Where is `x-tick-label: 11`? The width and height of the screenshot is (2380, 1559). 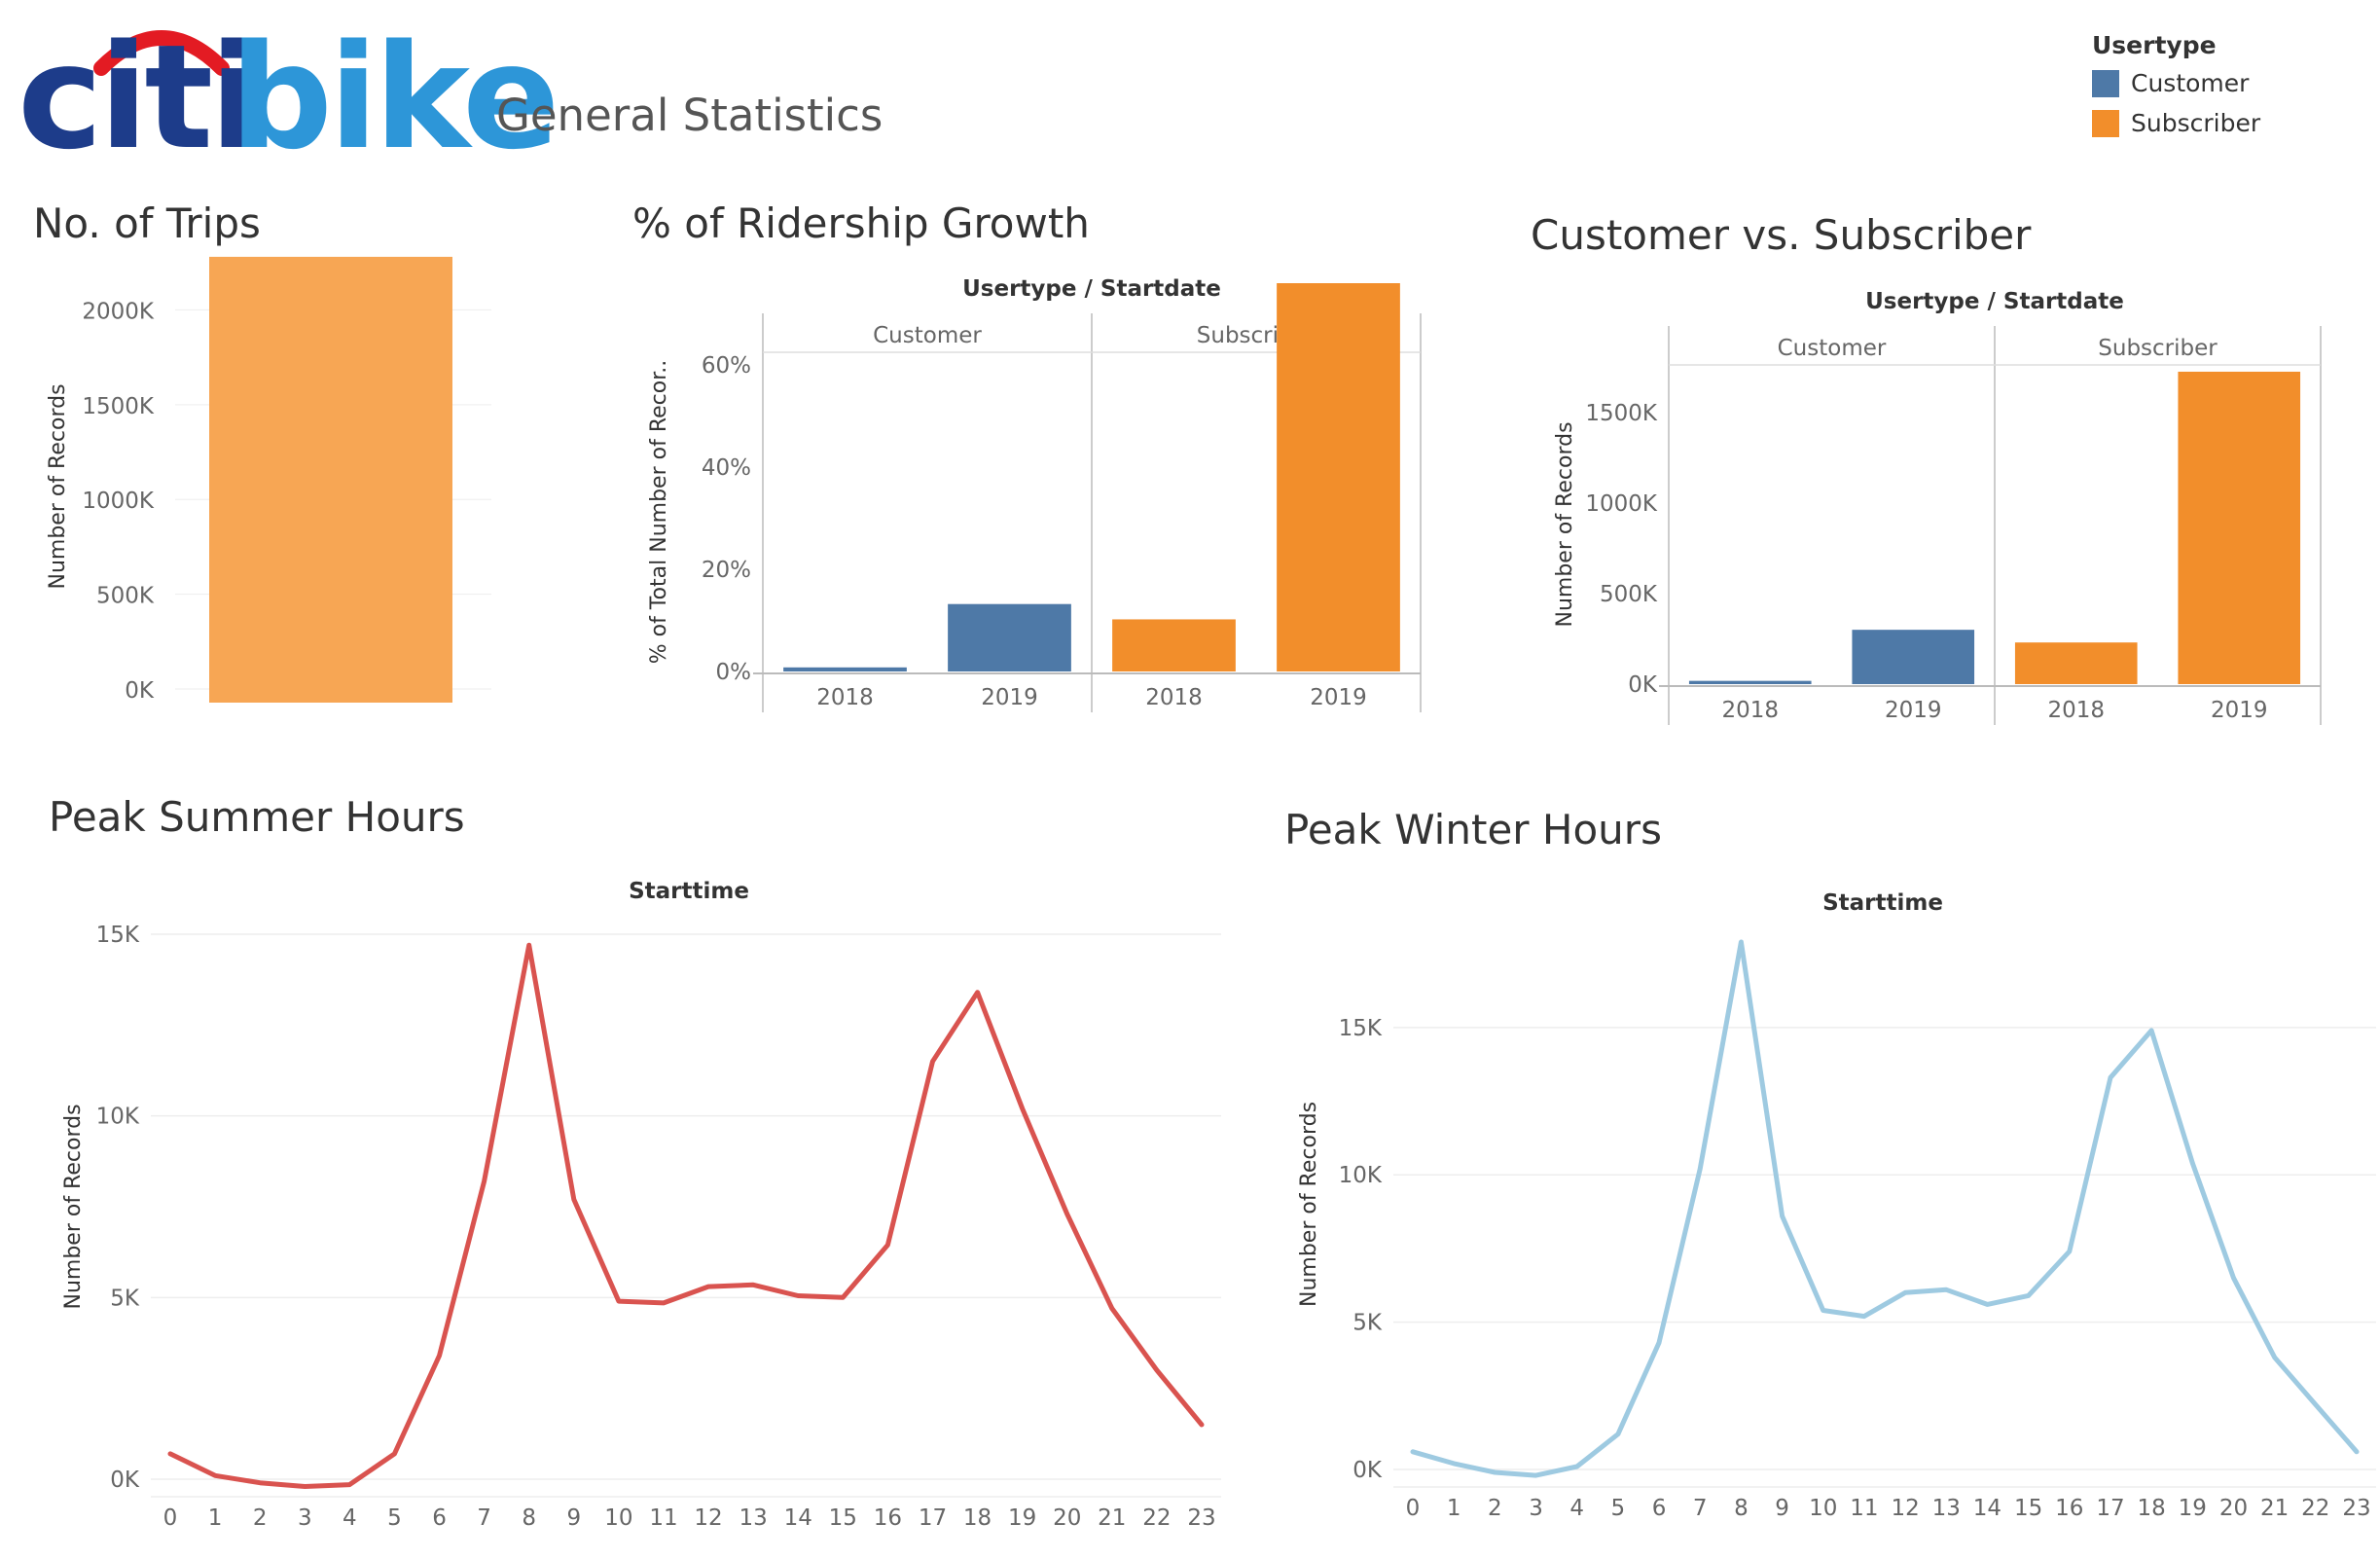 x-tick-label: 11 is located at coordinates (663, 1518).